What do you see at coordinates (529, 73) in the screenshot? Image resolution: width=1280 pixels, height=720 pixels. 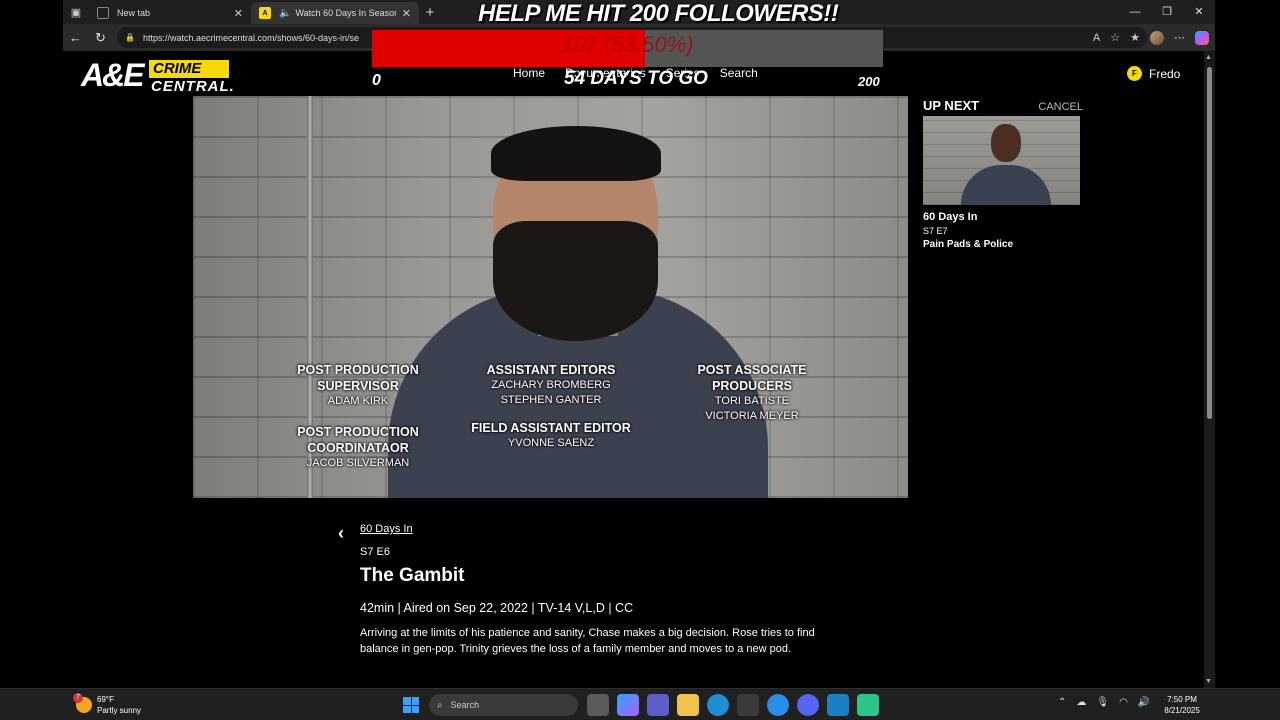 I see `nav-home: Home` at bounding box center [529, 73].